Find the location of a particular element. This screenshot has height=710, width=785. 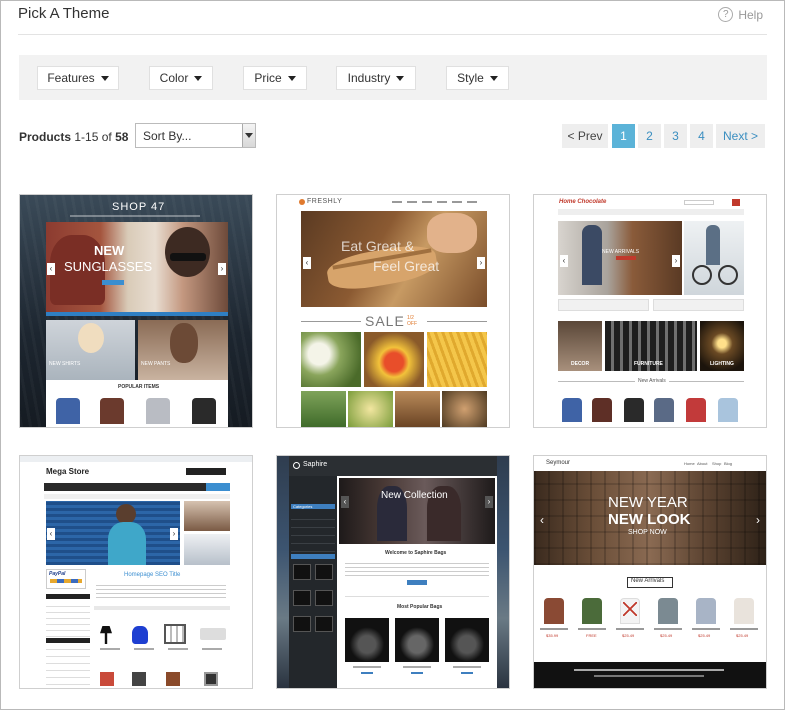

theme-section-title: POPULAR ITEMS is located at coordinates (139, 387).